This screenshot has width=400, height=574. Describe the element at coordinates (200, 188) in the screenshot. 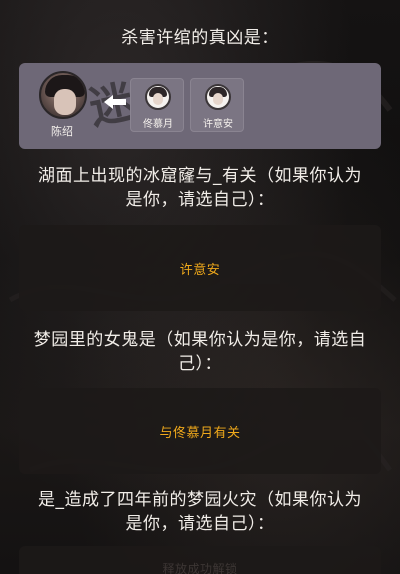

I see `question-2-title: 湖面上出现的冰窟窿与_有关（如果你认为 是你，请选自己）：` at that location.